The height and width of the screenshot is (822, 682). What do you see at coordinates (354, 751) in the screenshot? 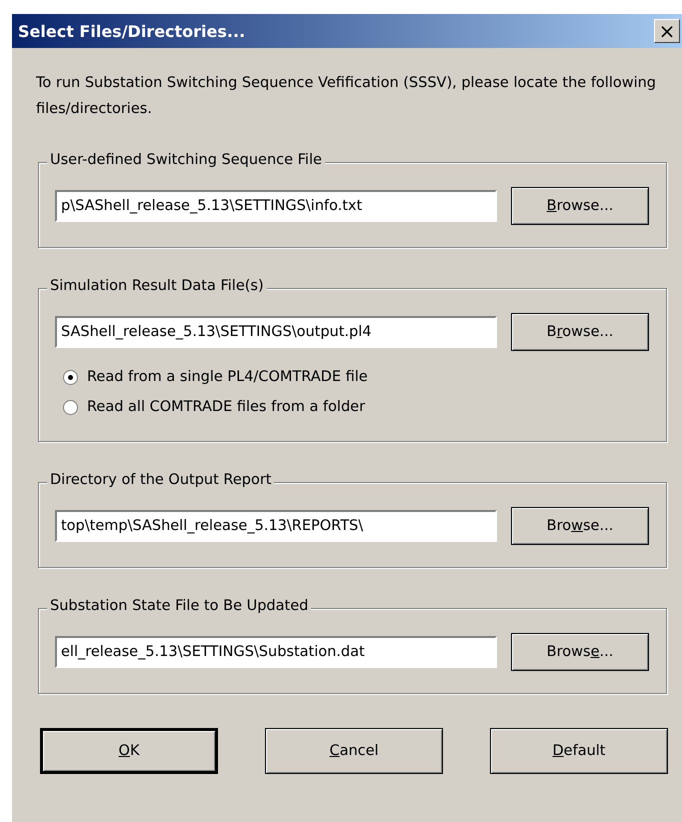
I see `dialog-button: Cancel` at bounding box center [354, 751].